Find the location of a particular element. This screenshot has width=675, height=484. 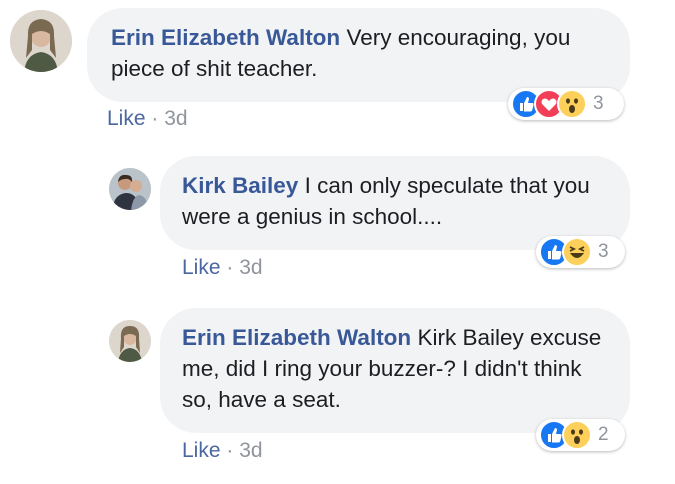

comment-age-3: 3d is located at coordinates (250, 450).